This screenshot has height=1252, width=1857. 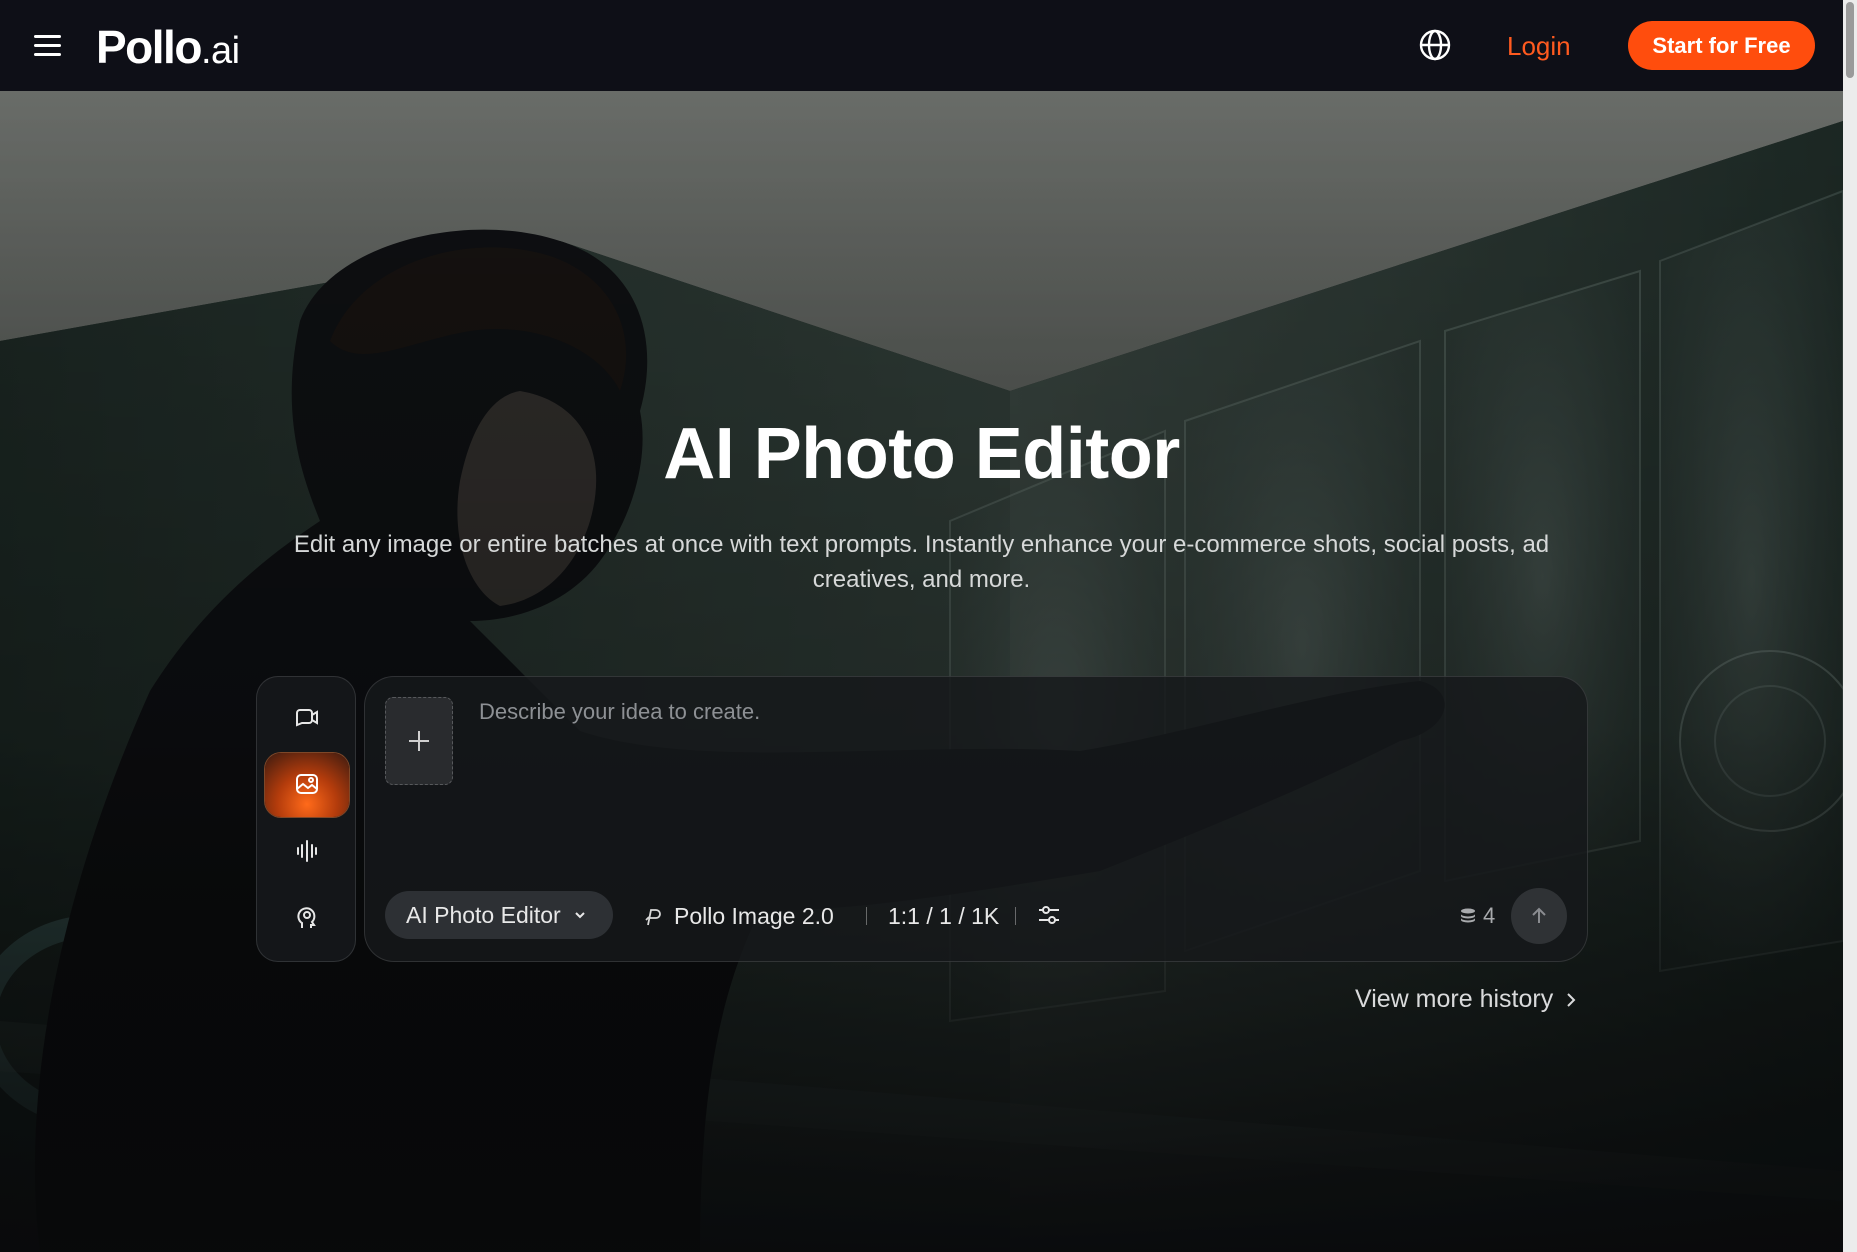 I want to click on hamburger-menu-icon, so click(x=48, y=46).